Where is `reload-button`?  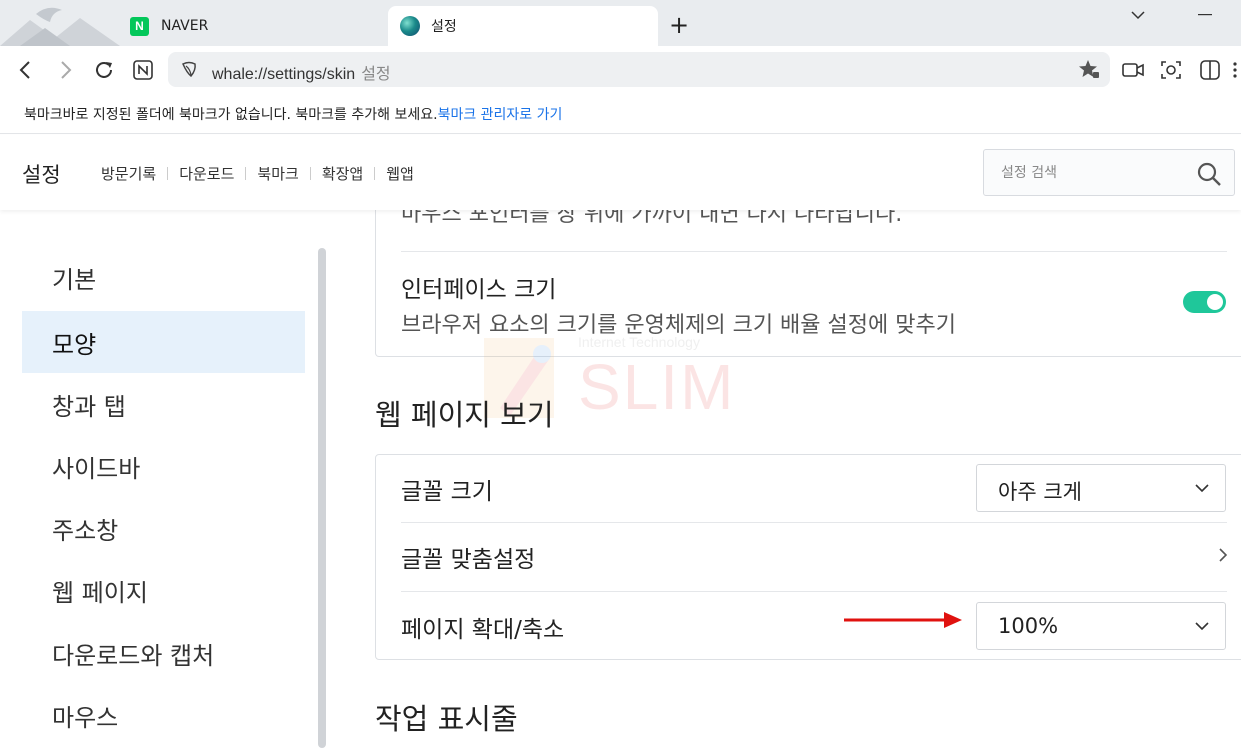 reload-button is located at coordinates (104, 70).